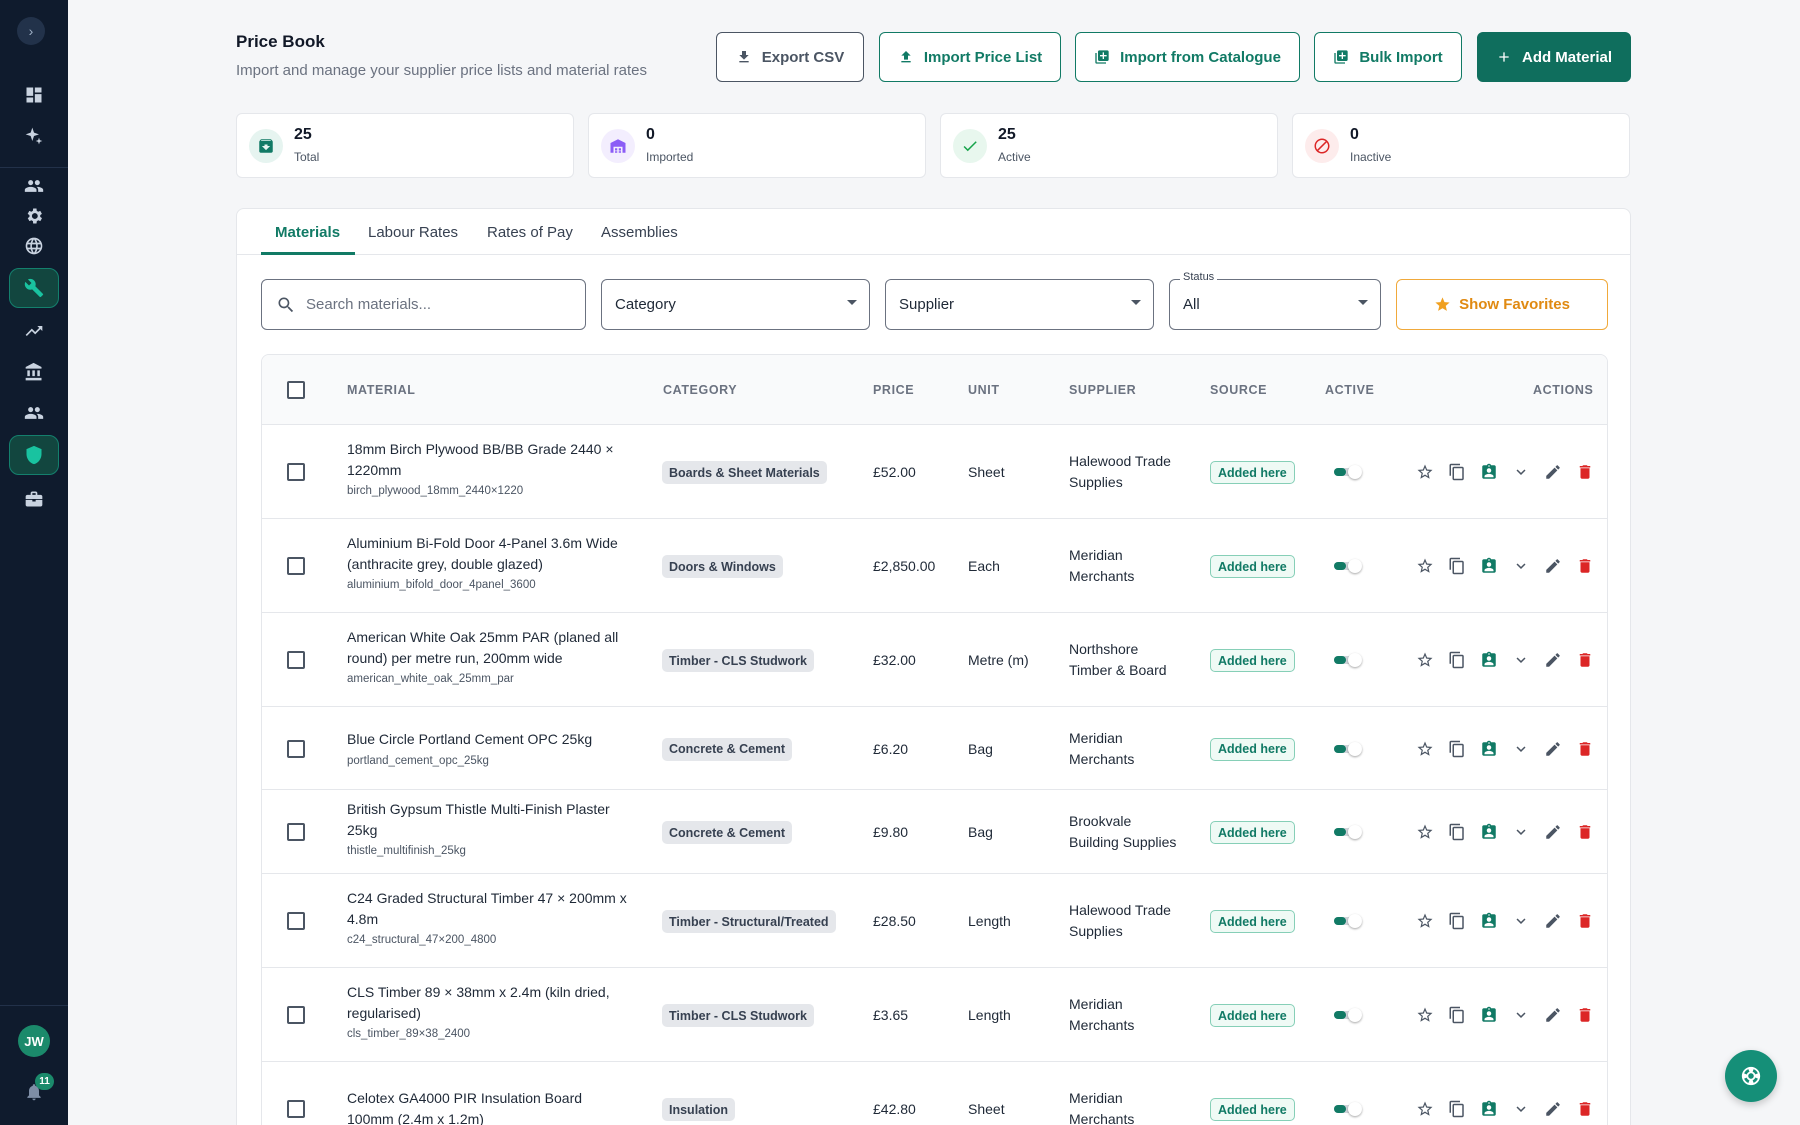 This screenshot has height=1125, width=1800. What do you see at coordinates (34, 455) in the screenshot?
I see `shield-icon` at bounding box center [34, 455].